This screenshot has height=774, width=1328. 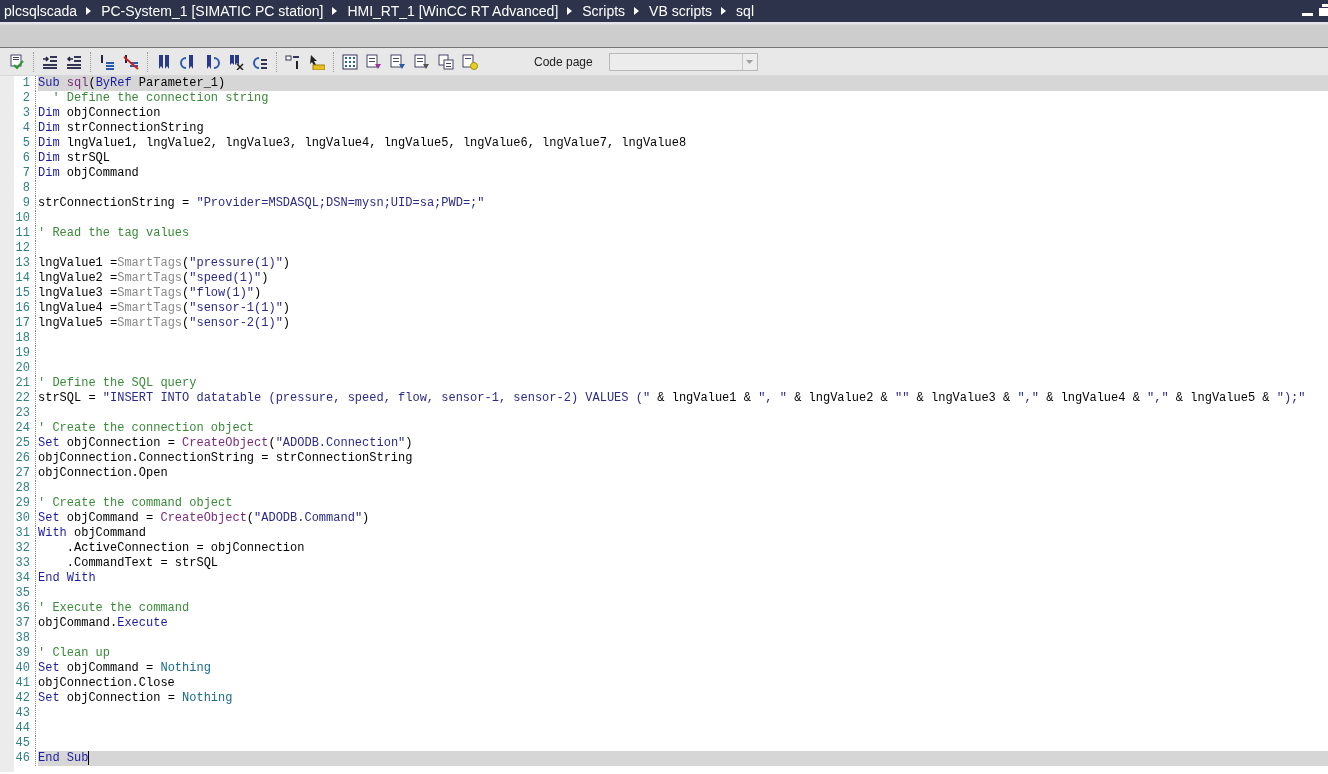 What do you see at coordinates (22, 623) in the screenshot?
I see `line-number: 37` at bounding box center [22, 623].